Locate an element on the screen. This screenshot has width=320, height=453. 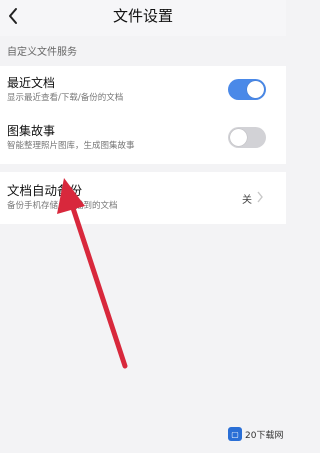
section-label: 自定义文件服务 is located at coordinates (42, 52).